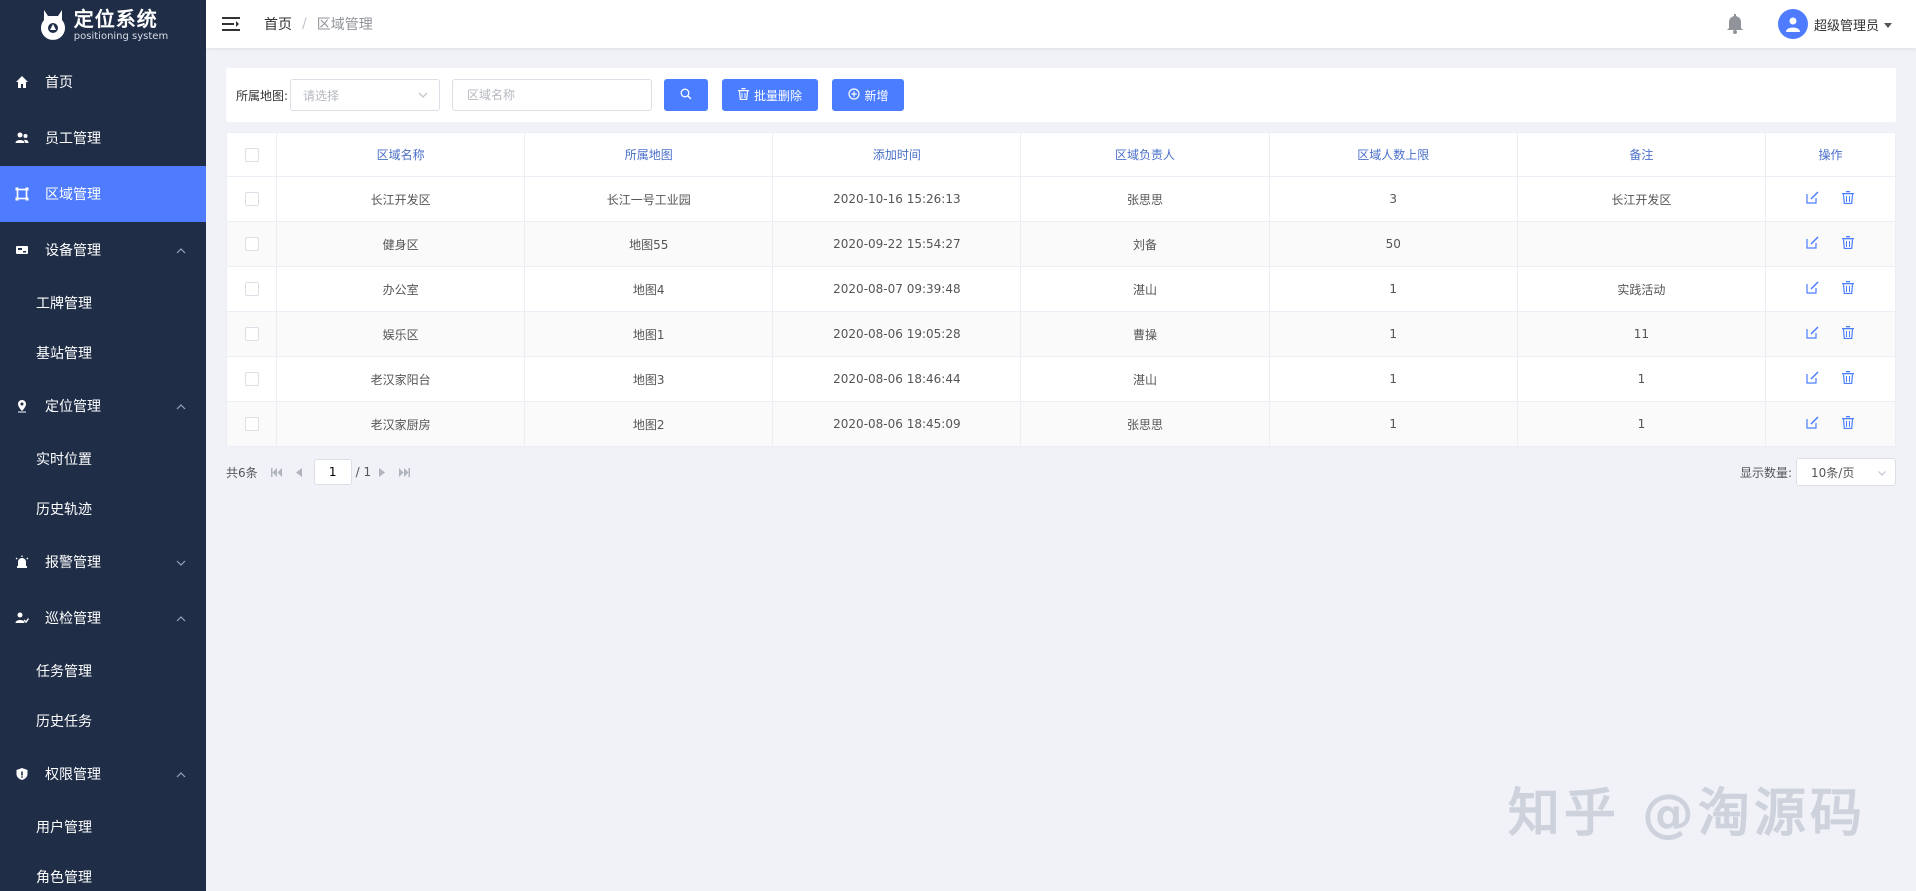 The width and height of the screenshot is (1916, 891). Describe the element at coordinates (649, 154) in the screenshot. I see `column-header: 所属地图` at that location.